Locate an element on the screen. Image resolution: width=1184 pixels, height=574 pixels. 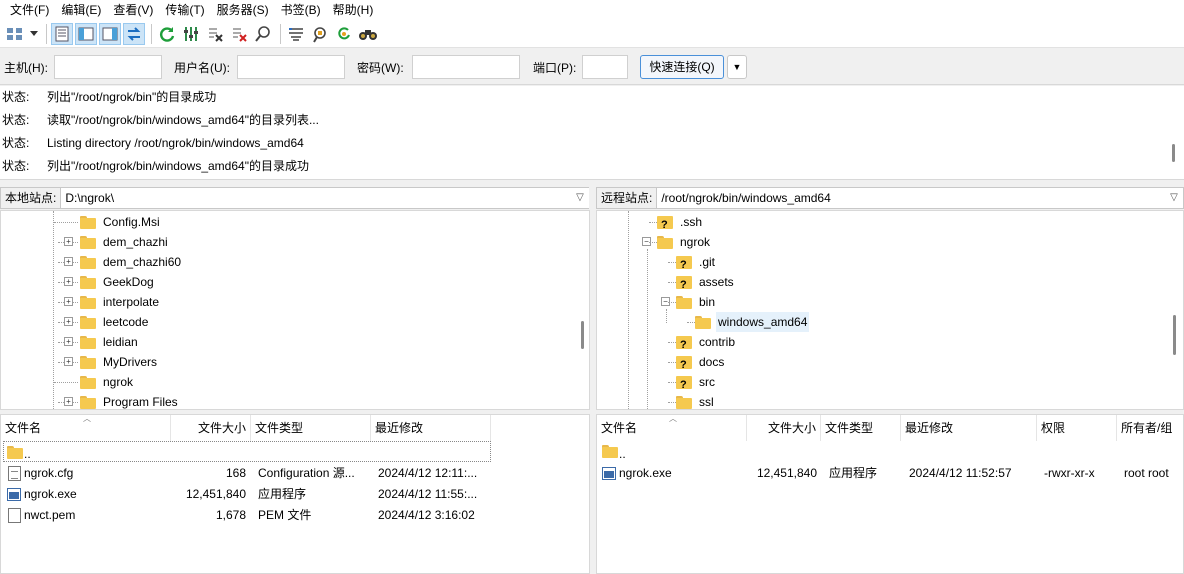
menu-file: 文件(F) is located at coordinates (29, 10).